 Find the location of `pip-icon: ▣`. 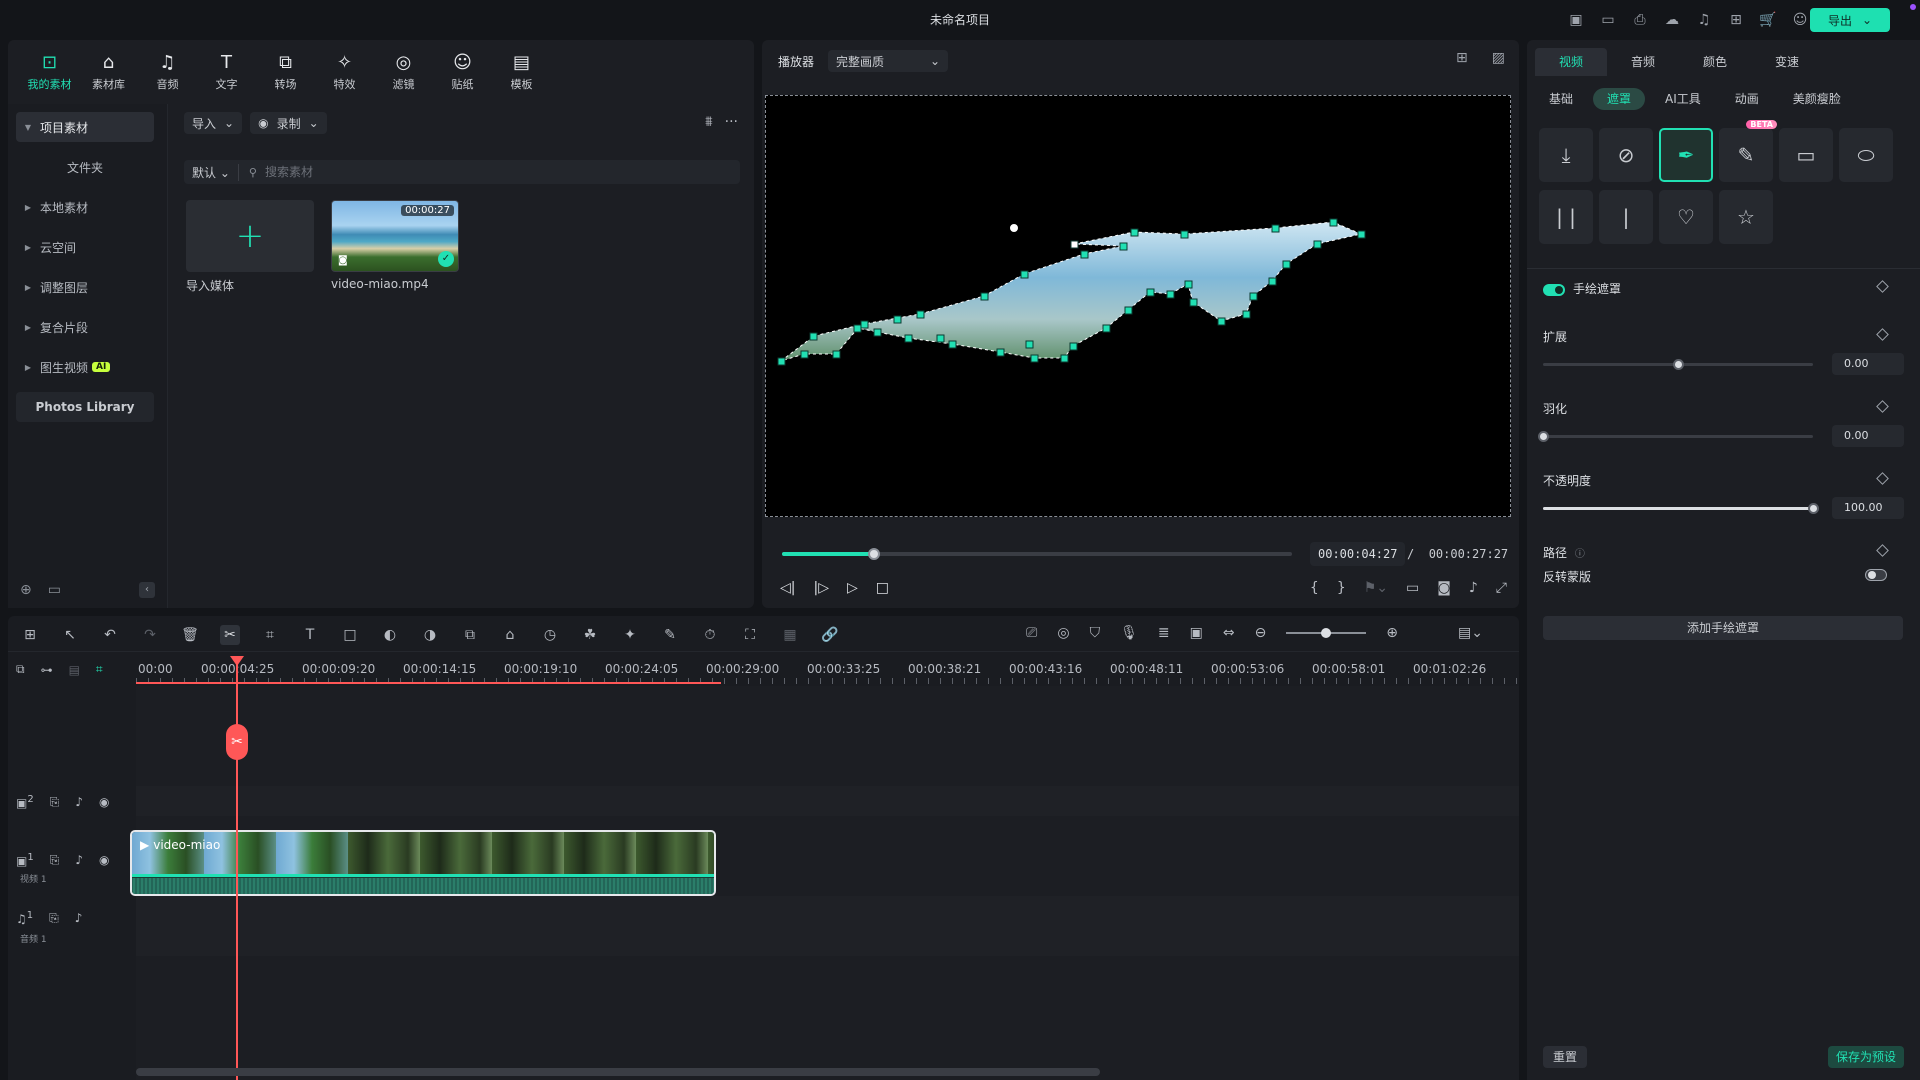

pip-icon: ▣ is located at coordinates (1196, 633).